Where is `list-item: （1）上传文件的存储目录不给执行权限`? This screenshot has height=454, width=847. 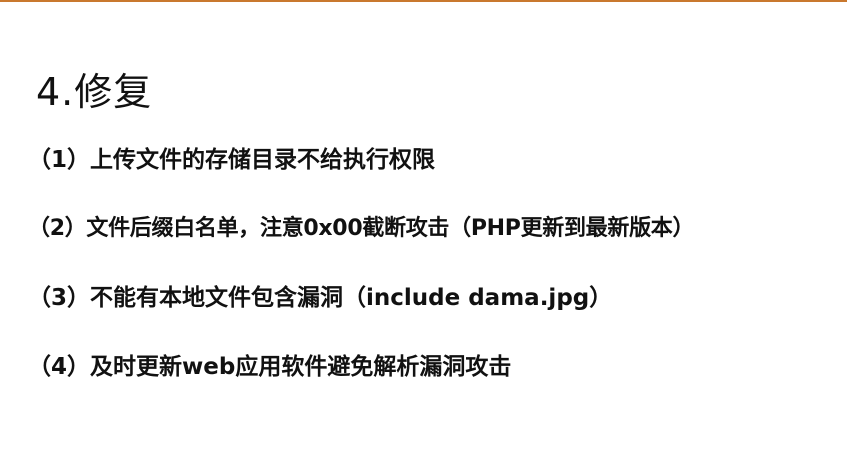 list-item: （1）上传文件的存储目录不给执行权限 is located at coordinates (232, 160).